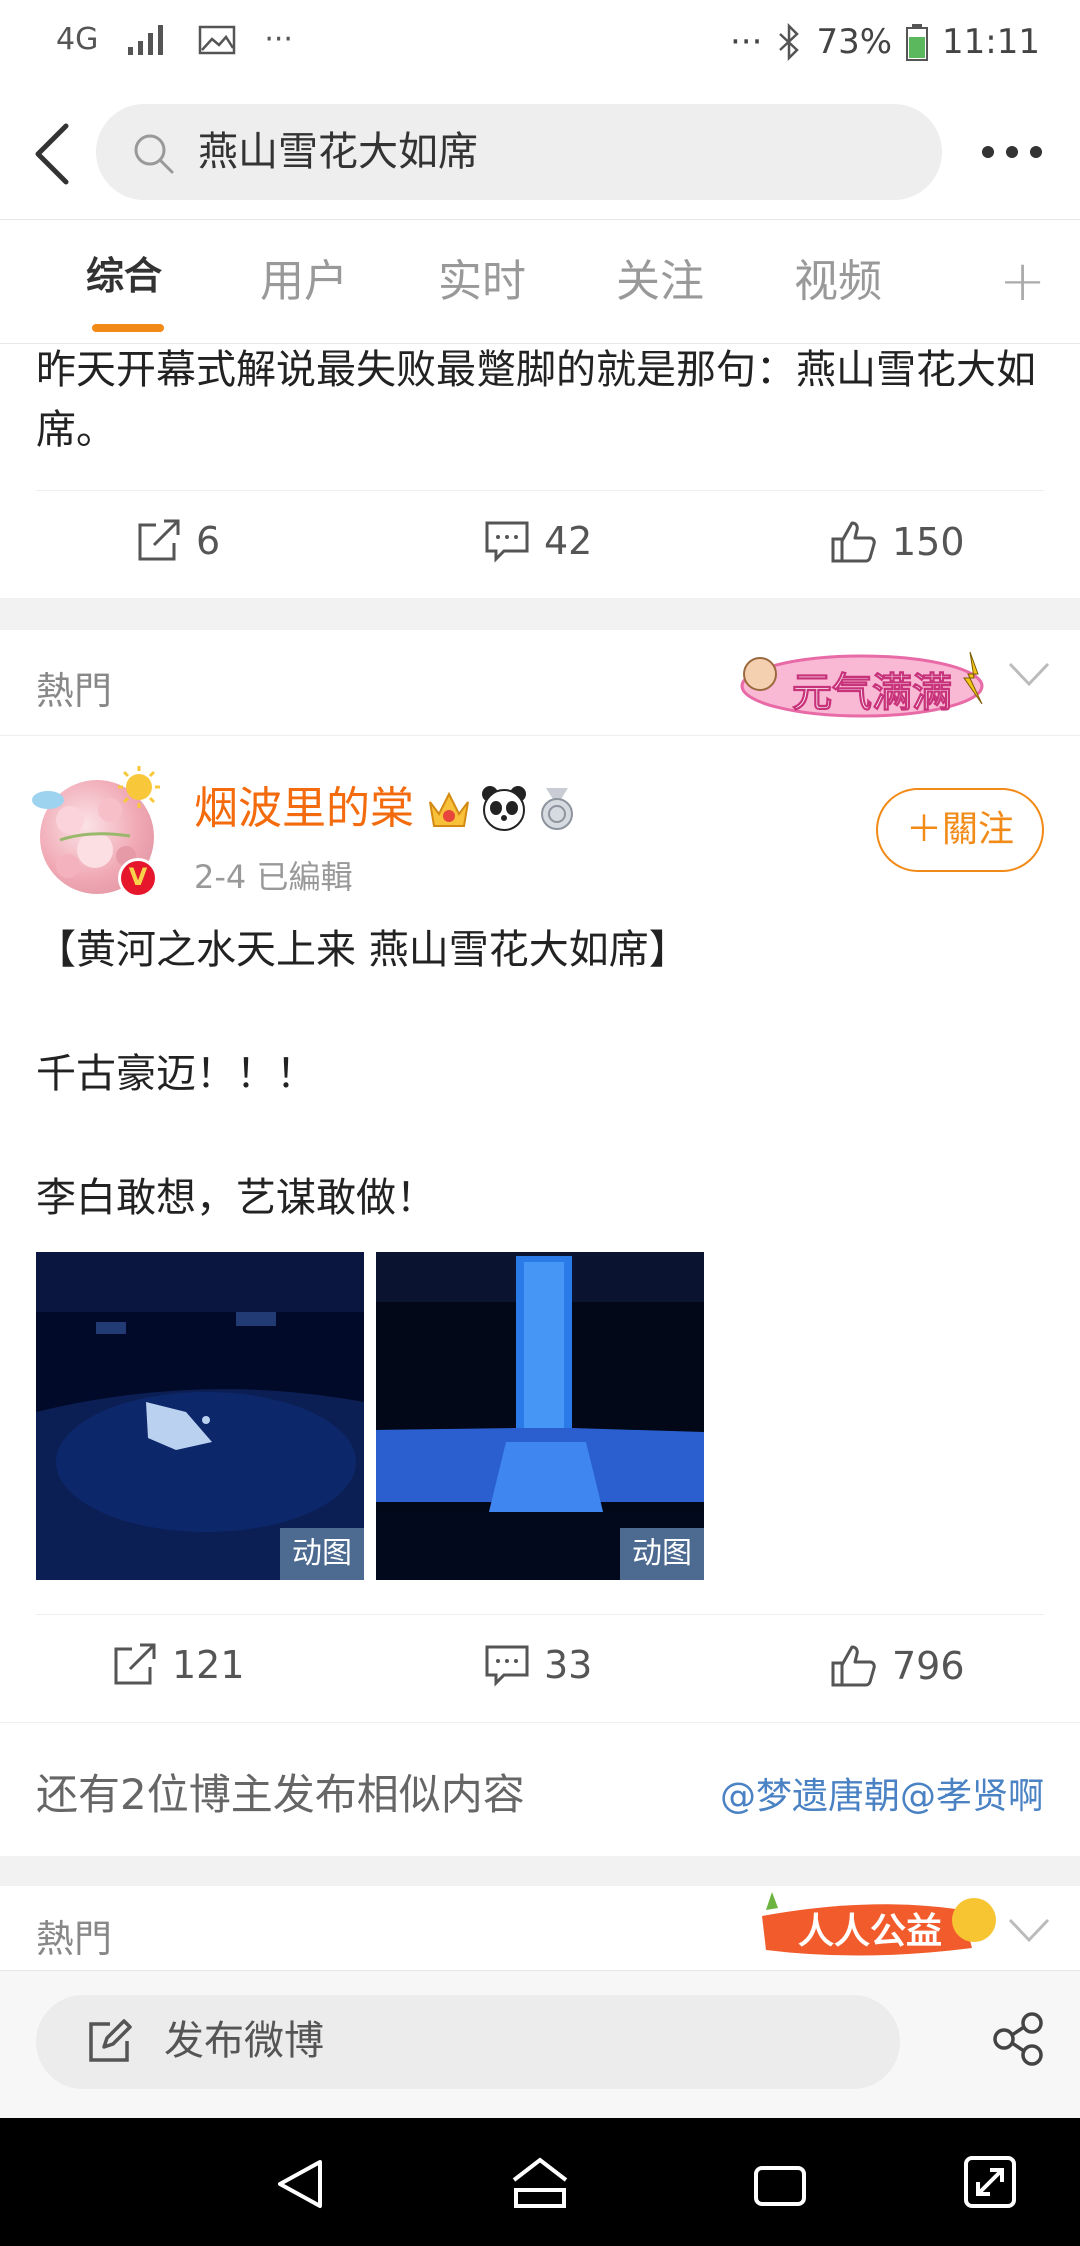  What do you see at coordinates (928, 1666) in the screenshot?
I see `like-count: 796` at bounding box center [928, 1666].